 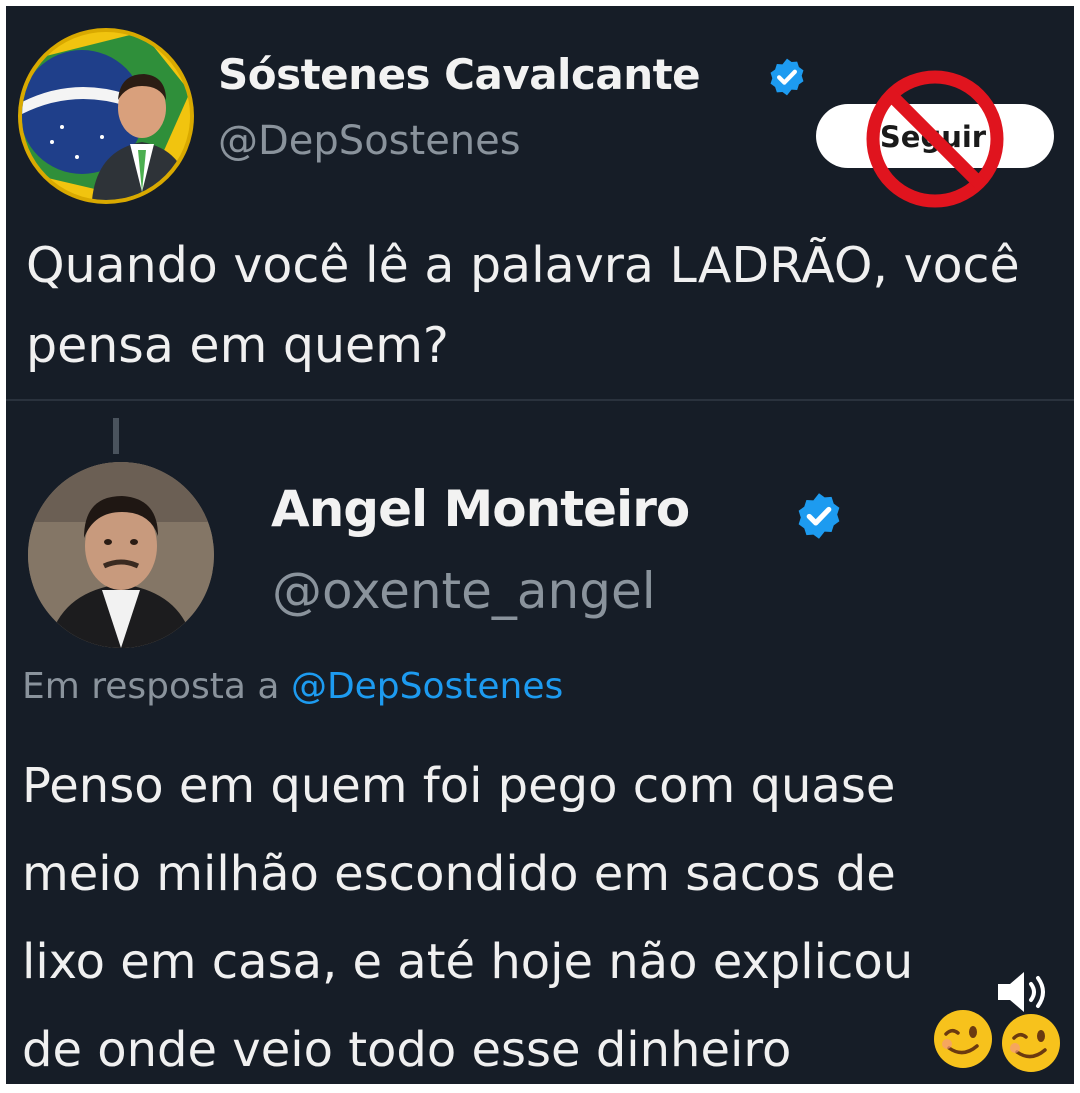 What do you see at coordinates (116, 436) in the screenshot?
I see `thread-connector-line` at bounding box center [116, 436].